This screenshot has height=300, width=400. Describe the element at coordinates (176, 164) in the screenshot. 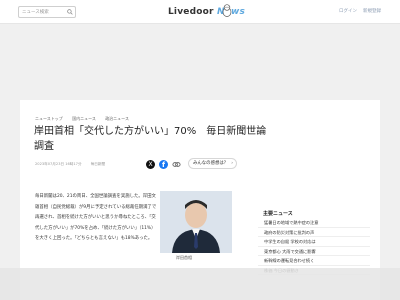

I see `link-copy-icon` at that location.